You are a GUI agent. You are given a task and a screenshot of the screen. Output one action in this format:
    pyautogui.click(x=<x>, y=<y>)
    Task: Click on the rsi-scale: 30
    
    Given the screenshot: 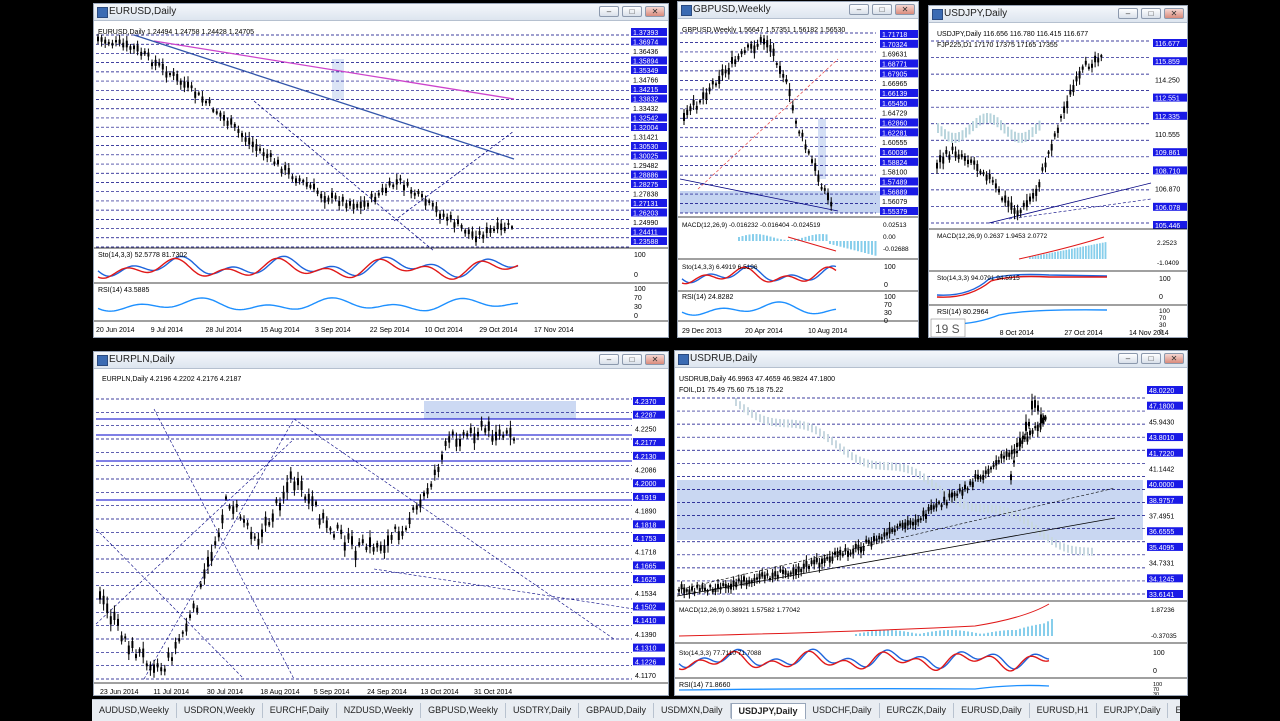 What is the action you would take?
    pyautogui.click(x=638, y=307)
    